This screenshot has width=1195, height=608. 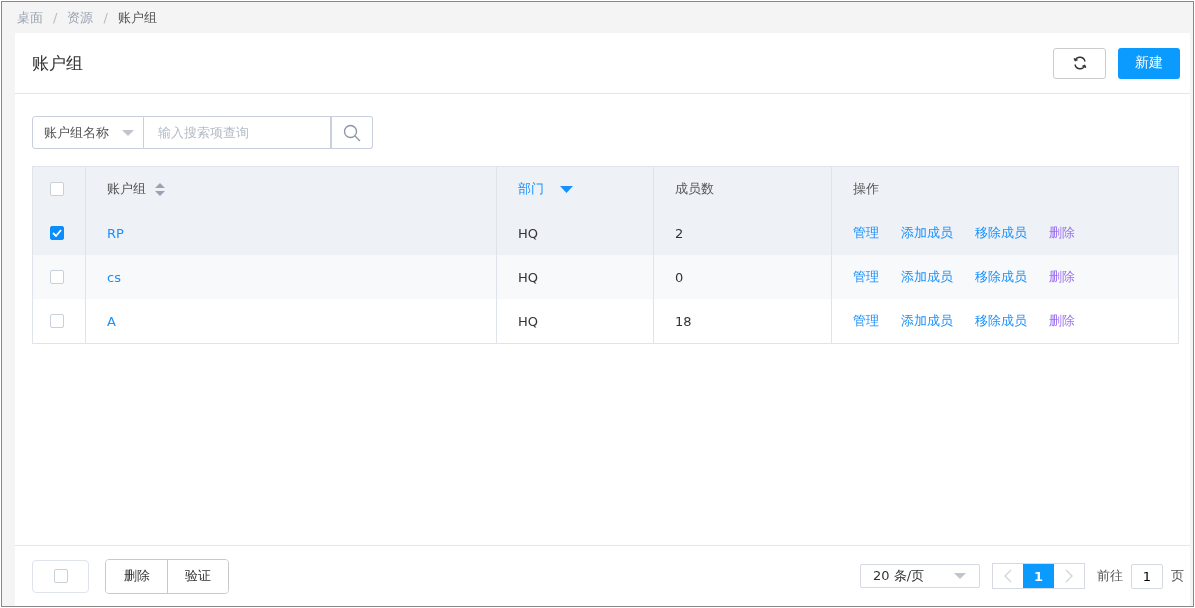 I want to click on page-size-select: 20 条/页, so click(x=920, y=576).